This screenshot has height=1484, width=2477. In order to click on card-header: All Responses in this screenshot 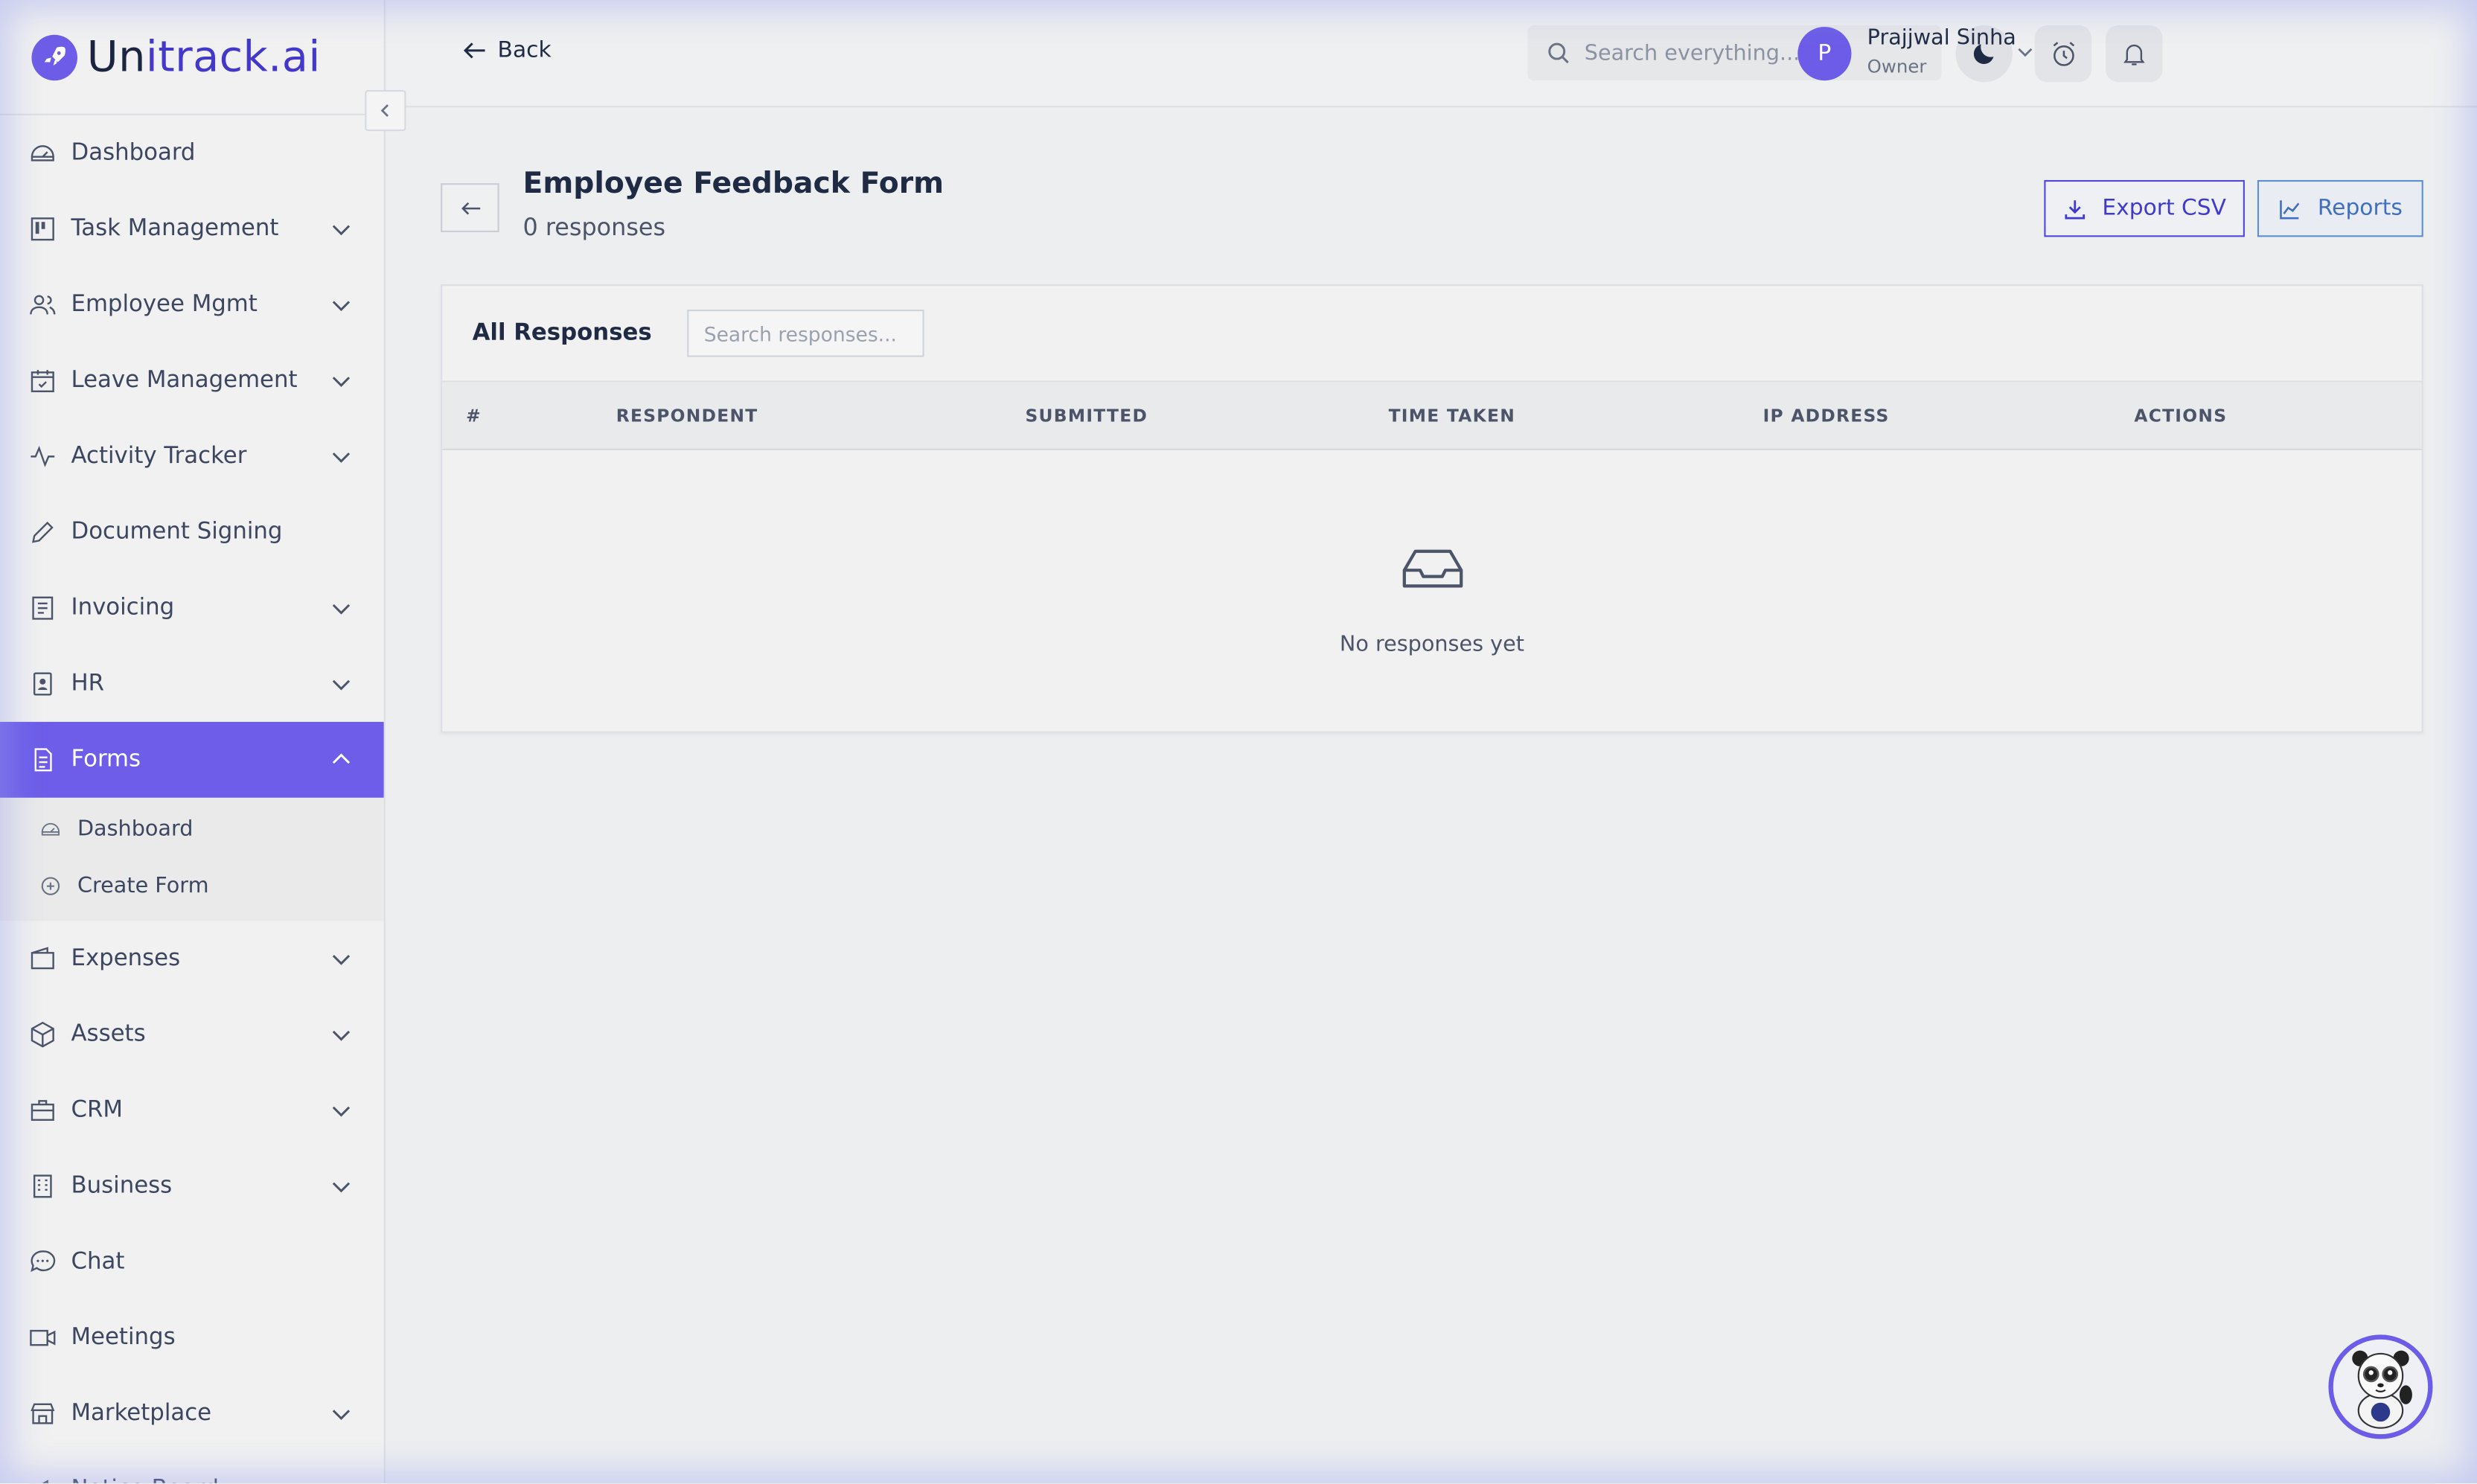, I will do `click(1432, 334)`.